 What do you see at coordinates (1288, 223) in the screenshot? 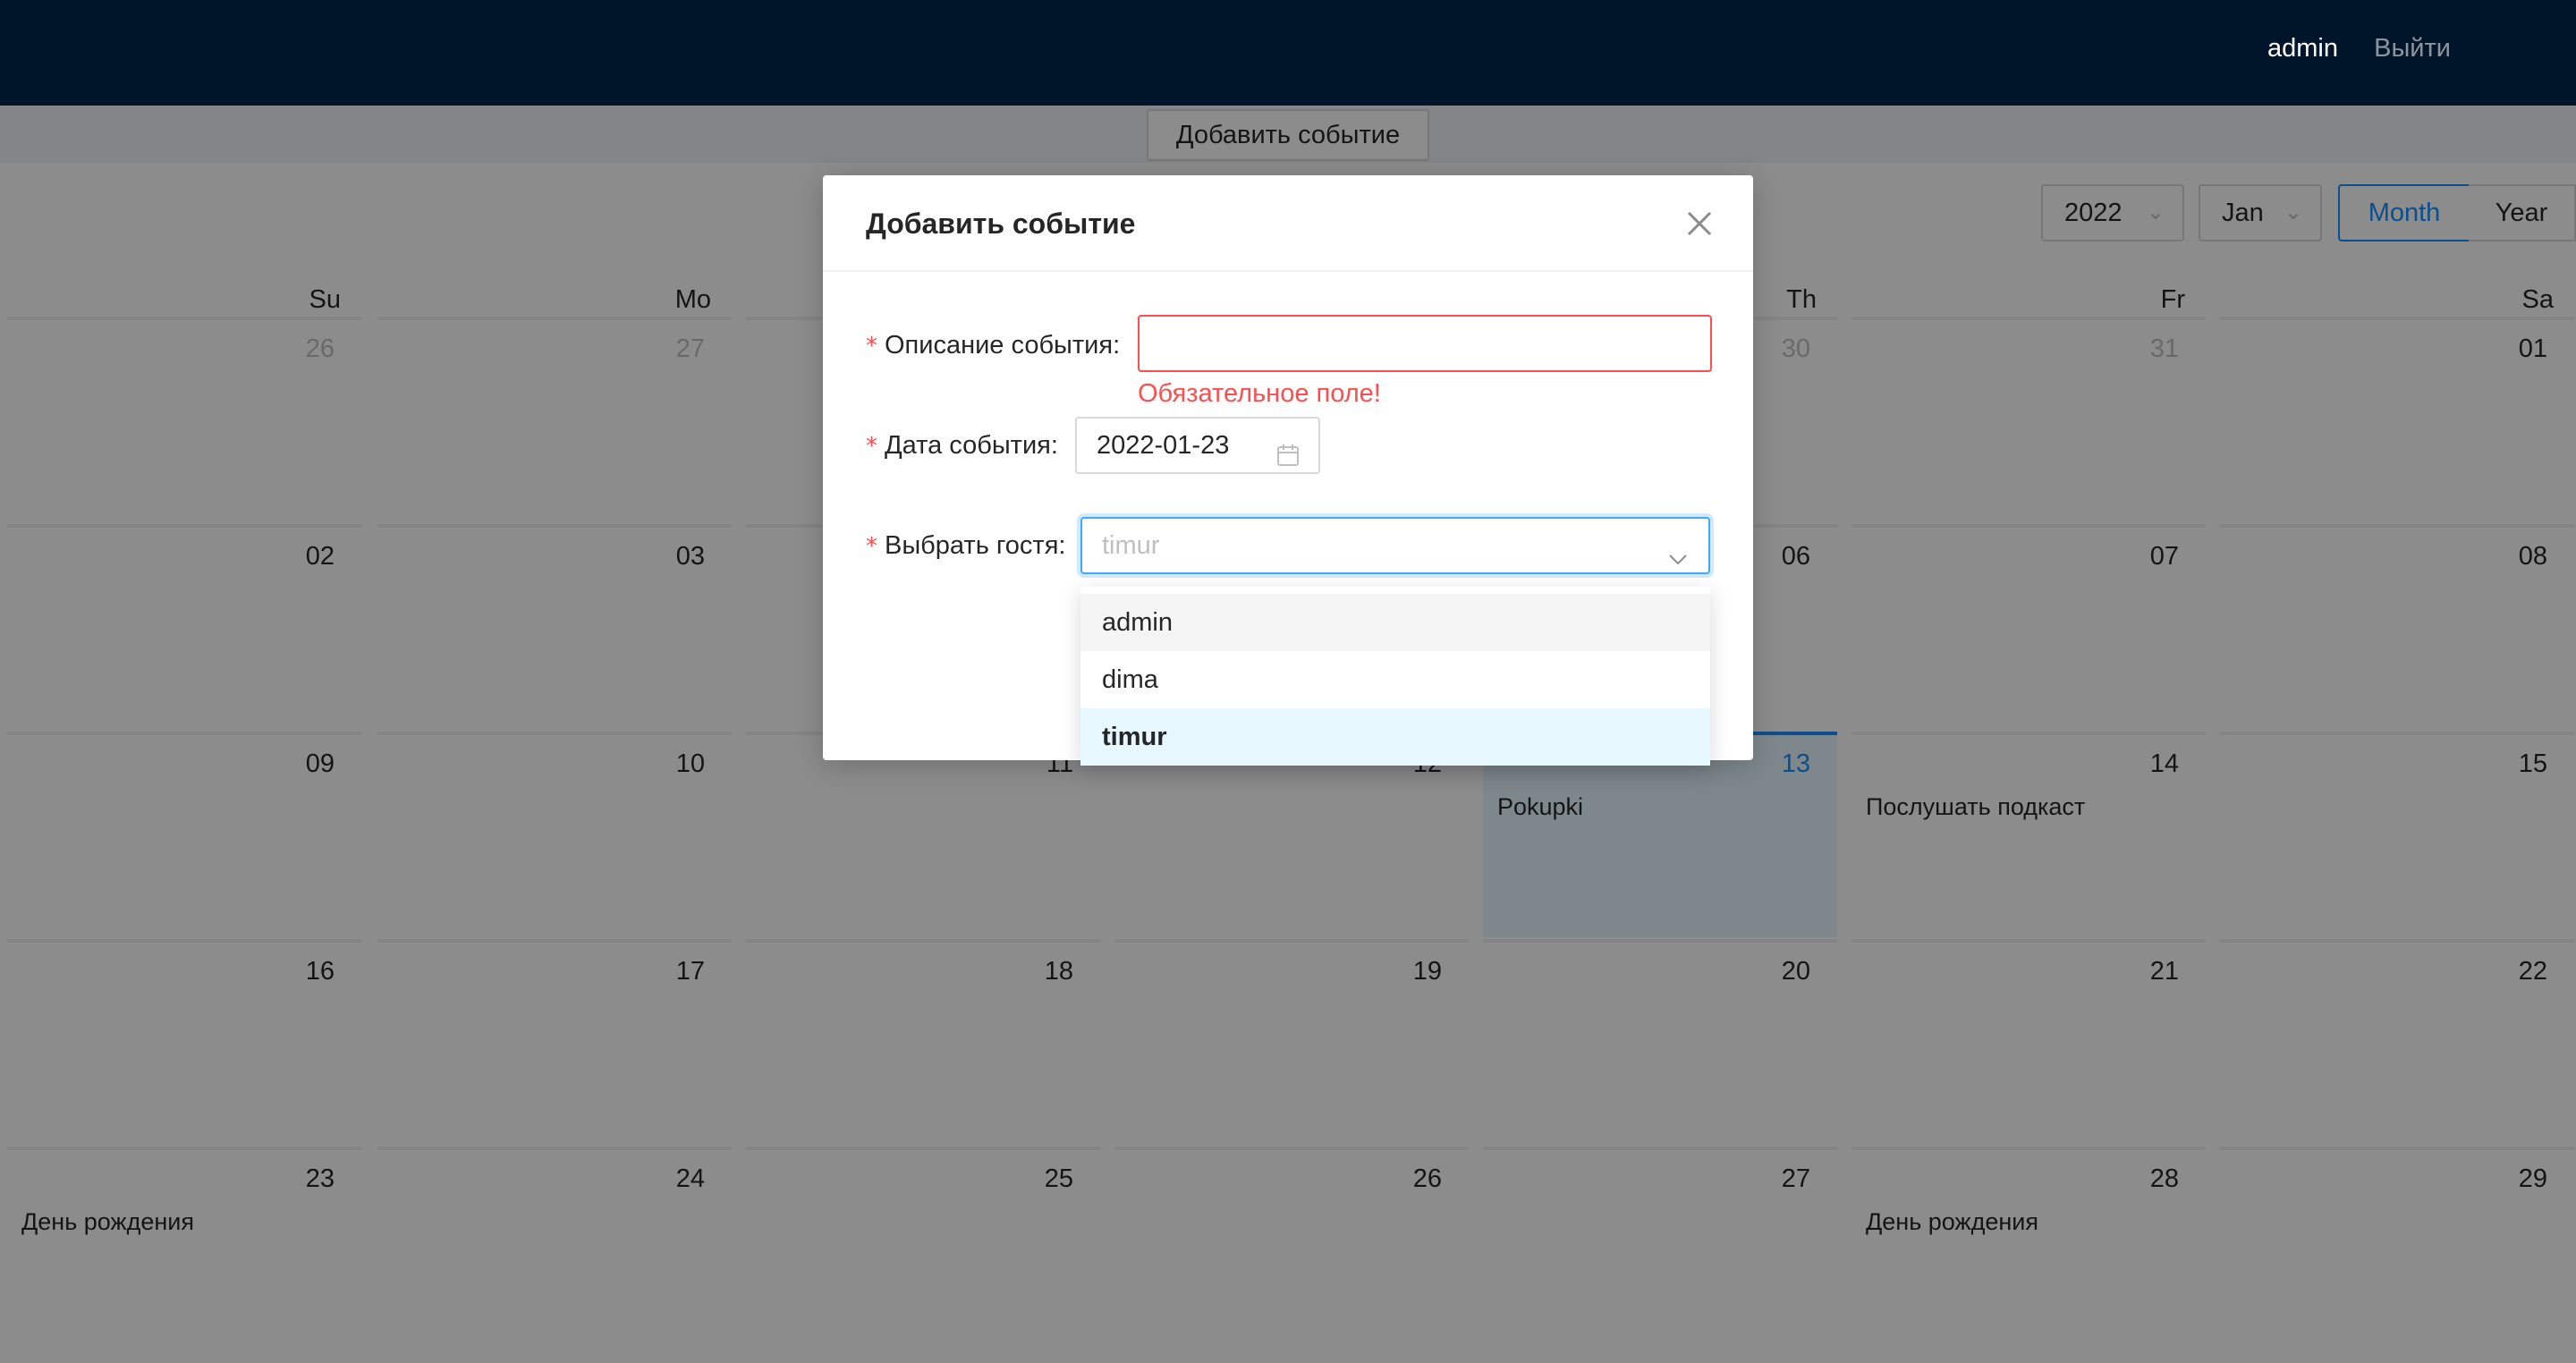
I see `modal-header: Добавить событие` at bounding box center [1288, 223].